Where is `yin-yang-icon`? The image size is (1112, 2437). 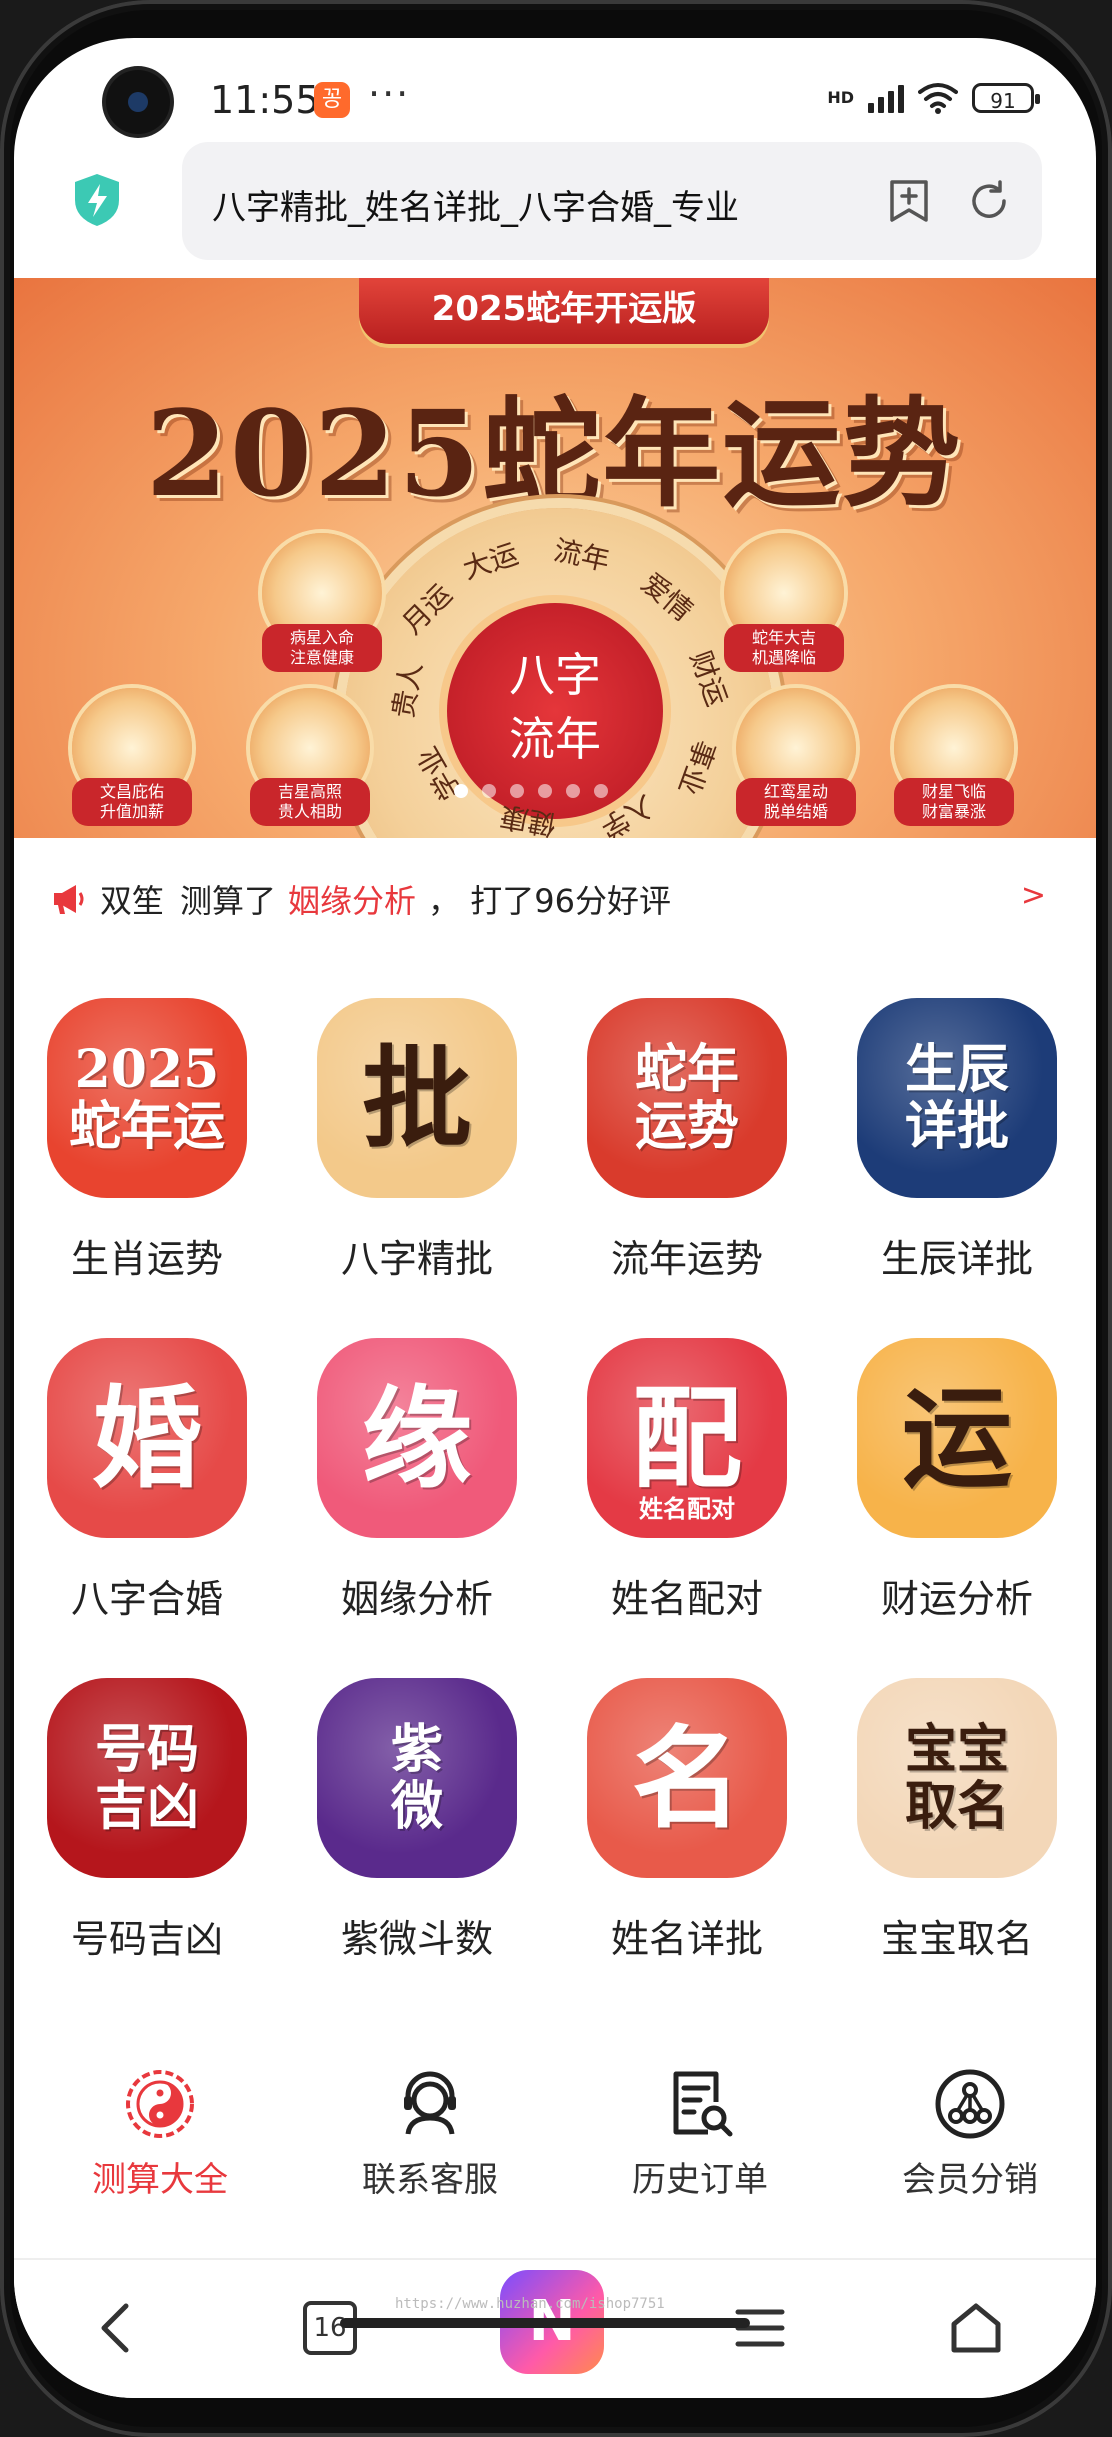 yin-yang-icon is located at coordinates (160, 2104).